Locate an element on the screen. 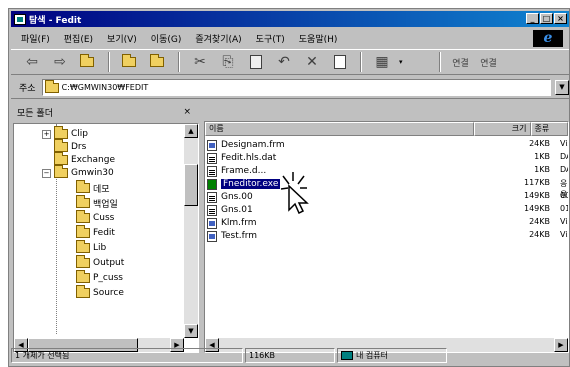 Image resolution: width=570 pixels, height=367 pixels. file-name: Gns.01 is located at coordinates (237, 210).